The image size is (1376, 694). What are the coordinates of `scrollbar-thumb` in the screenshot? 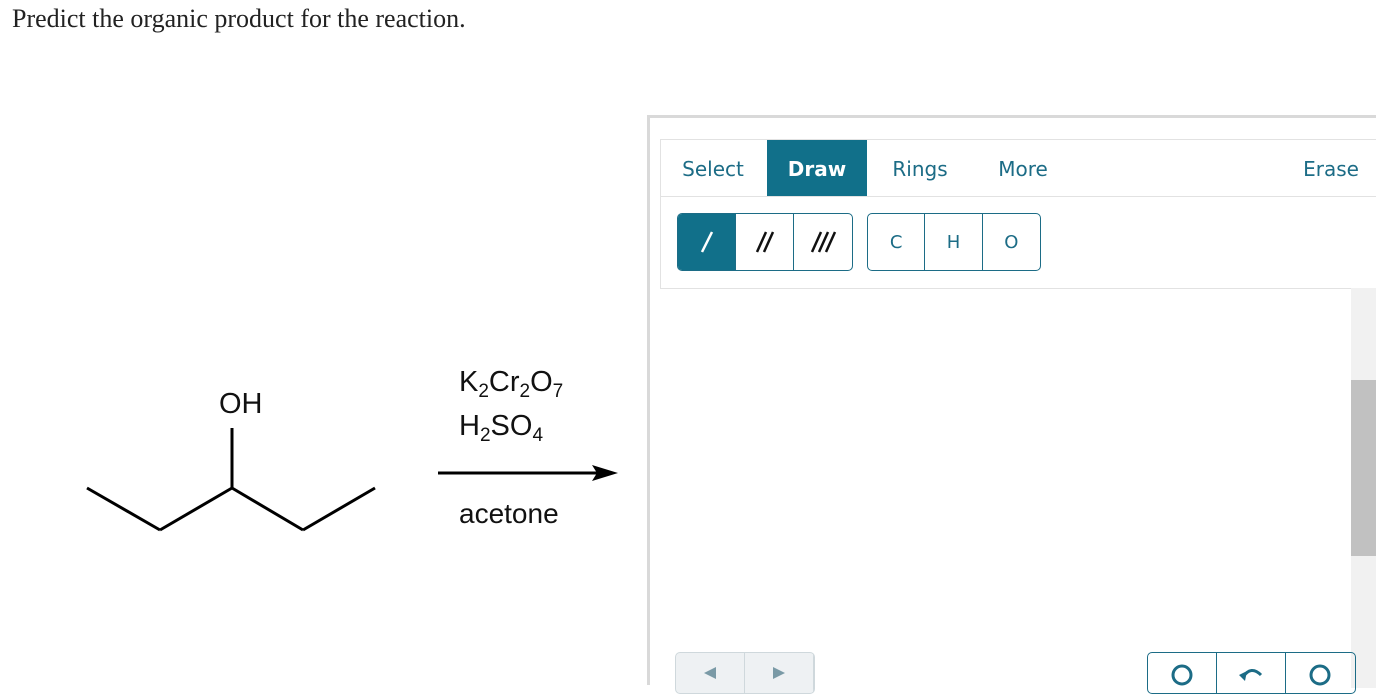 It's located at (1363, 468).